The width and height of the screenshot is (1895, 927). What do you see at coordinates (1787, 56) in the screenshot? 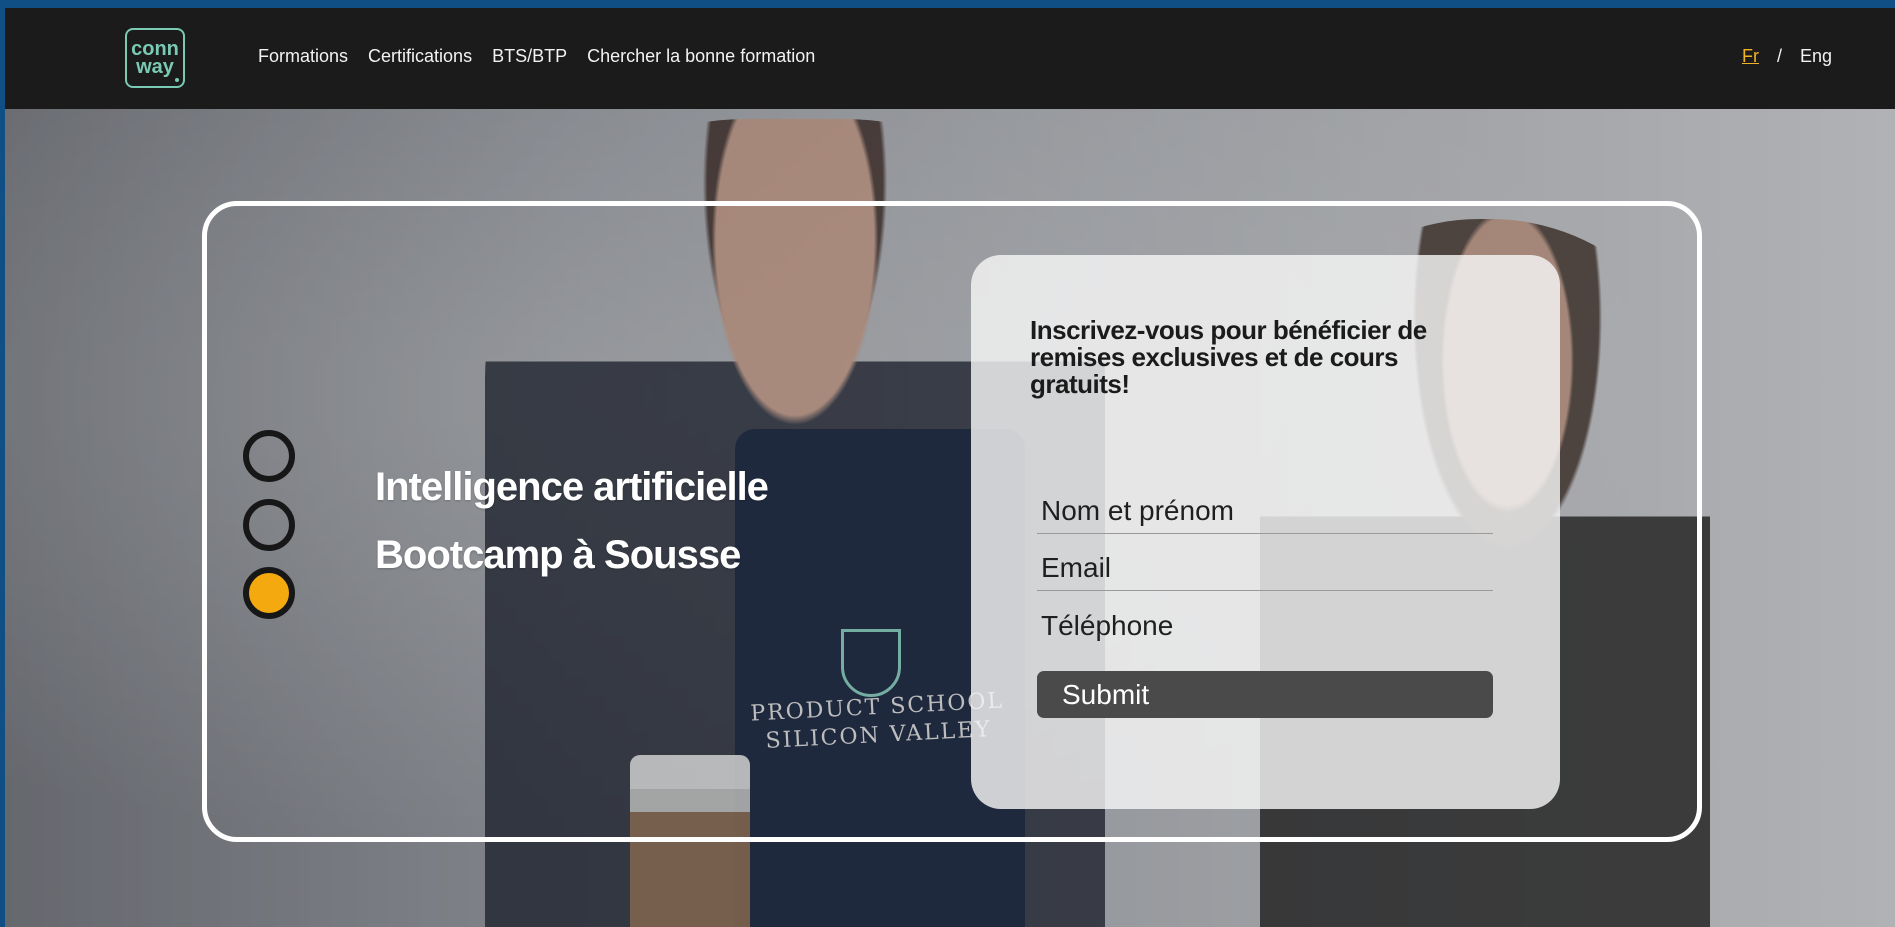
I see `language-switcher: Fr / Eng` at bounding box center [1787, 56].